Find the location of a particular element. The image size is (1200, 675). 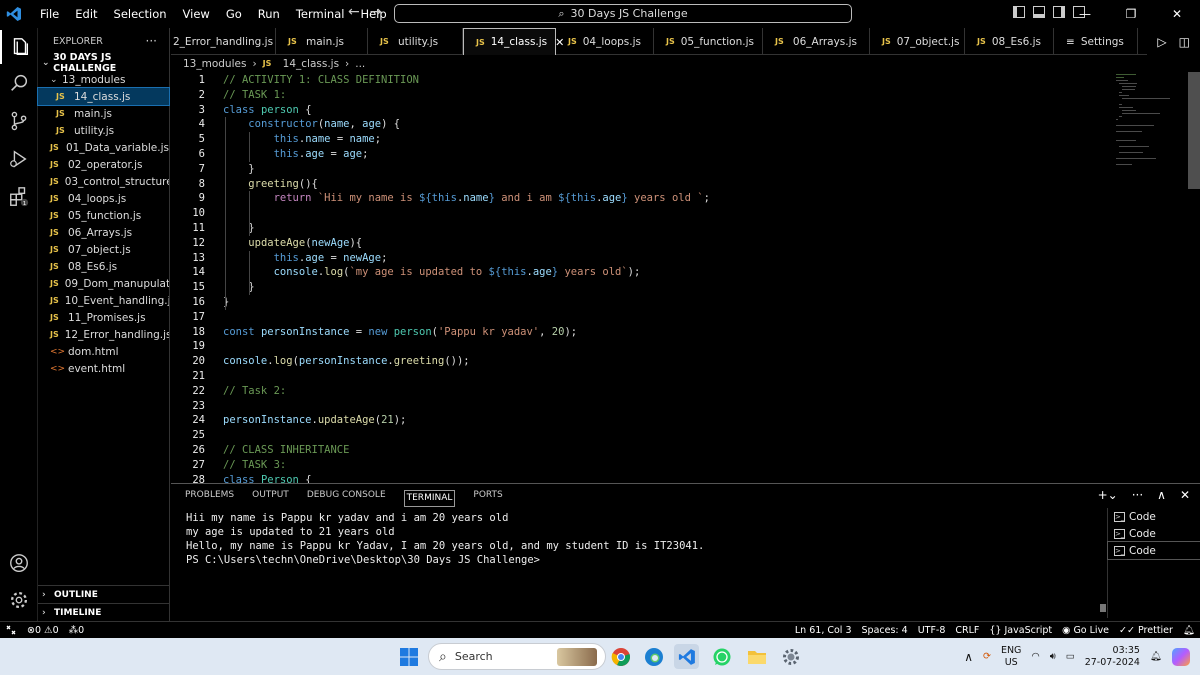

breadcrumb-item: 13_modules is located at coordinates (214, 64).